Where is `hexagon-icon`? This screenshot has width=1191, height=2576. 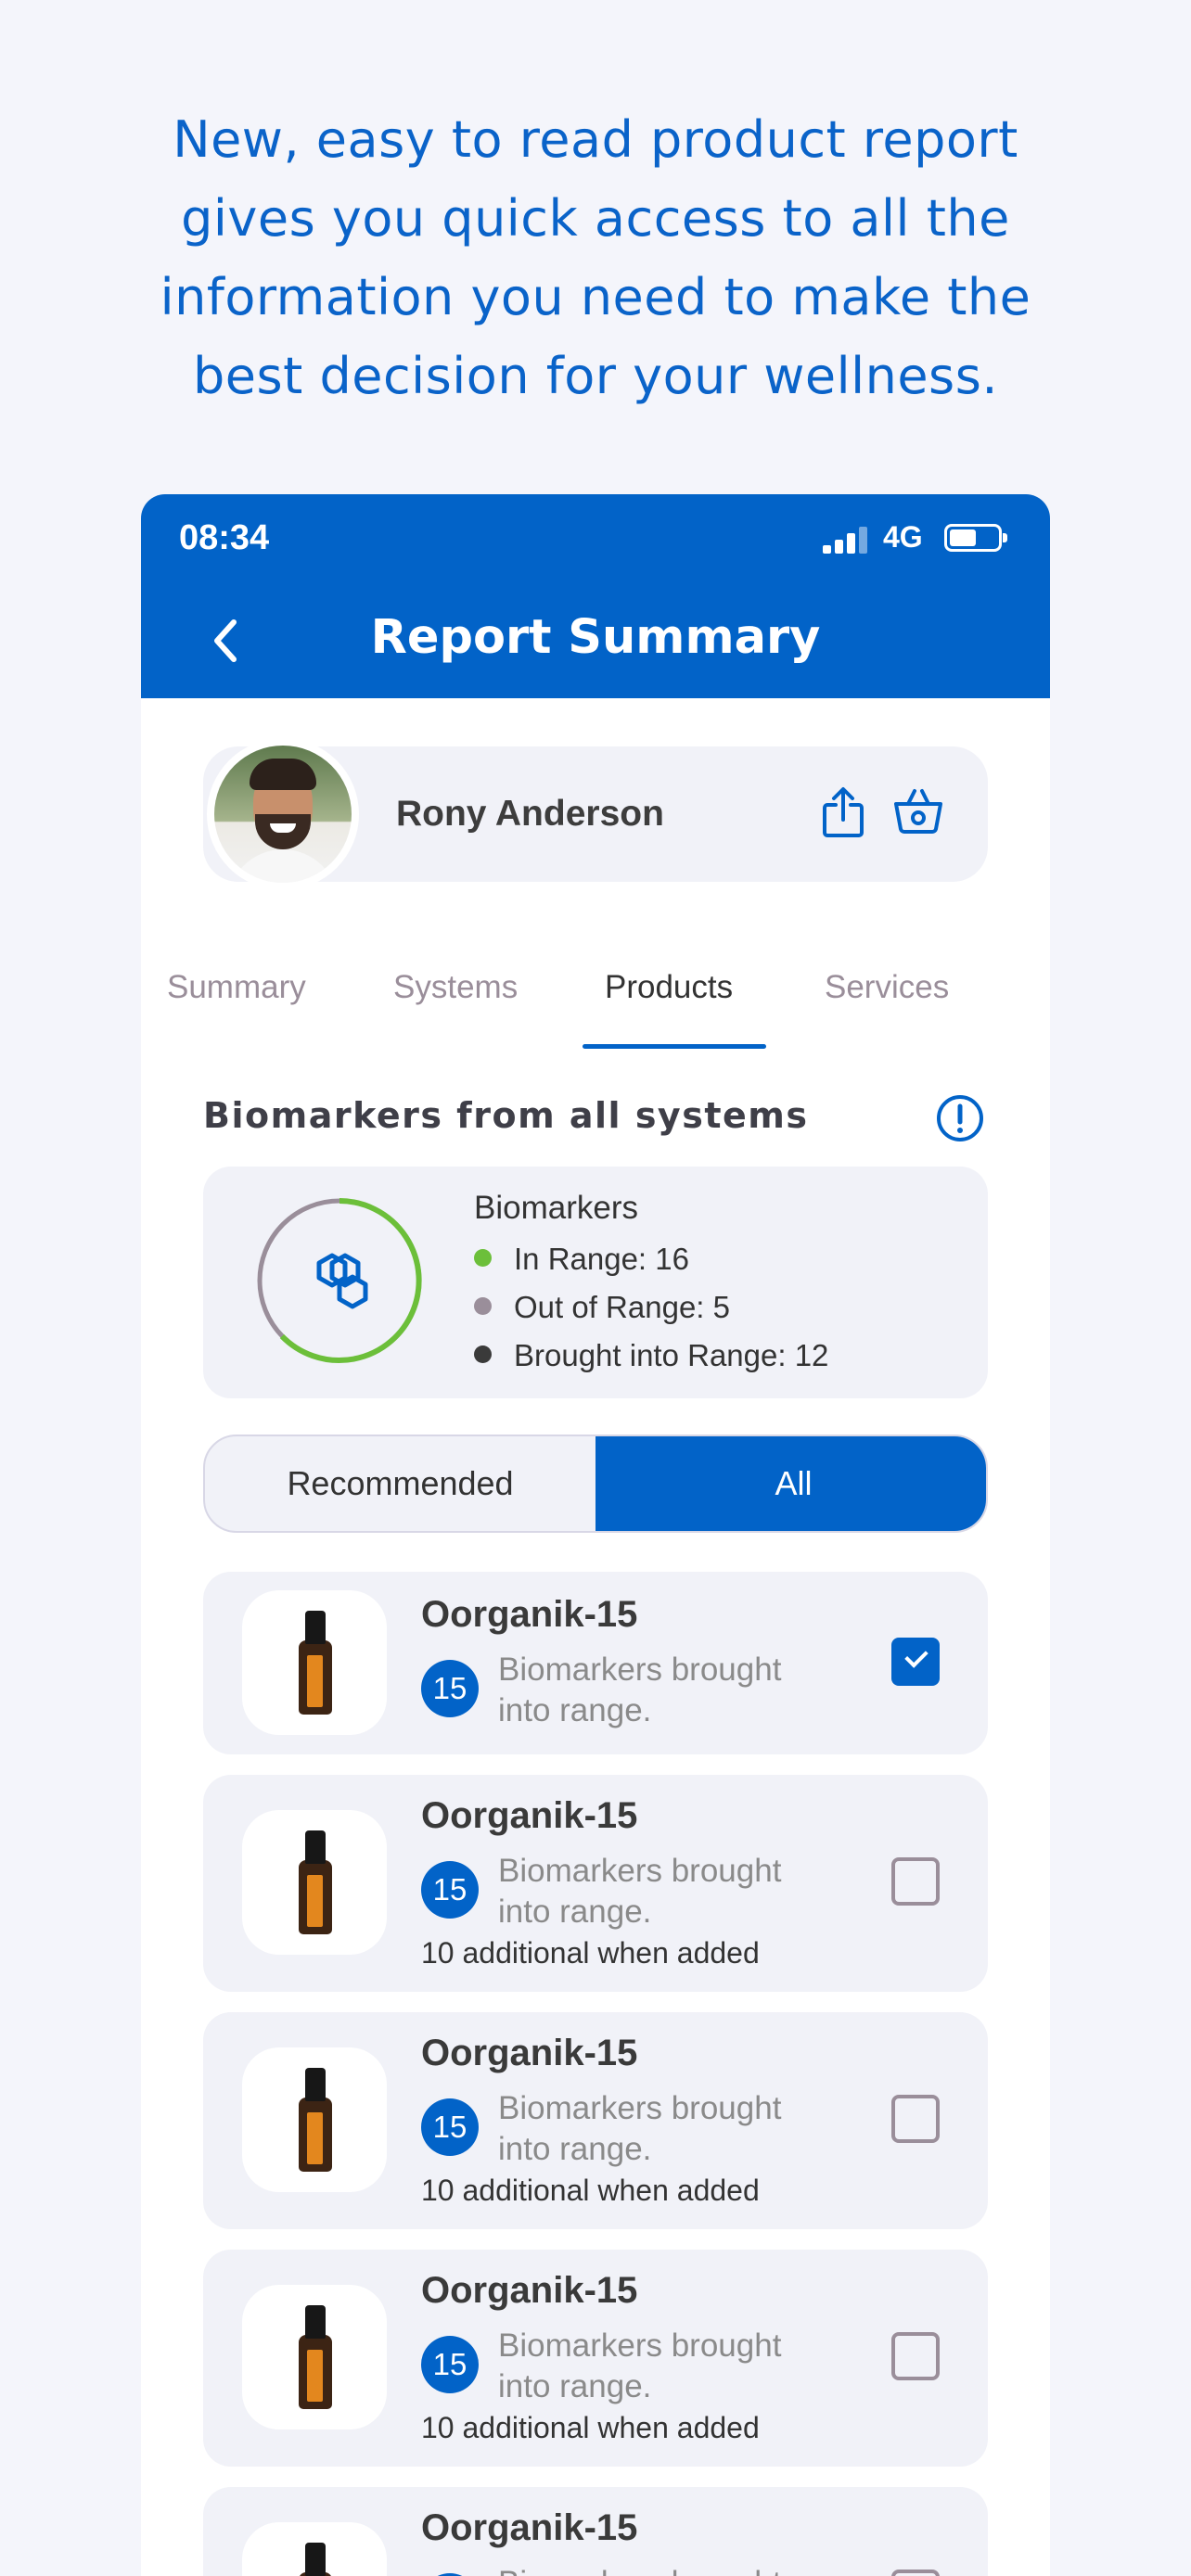
hexagon-icon is located at coordinates (342, 1281).